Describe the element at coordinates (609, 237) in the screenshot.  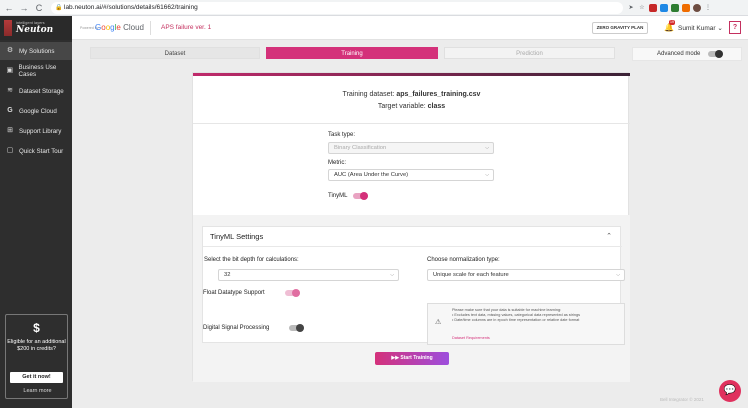
I see `chevron-up-icon: ⌃` at that location.